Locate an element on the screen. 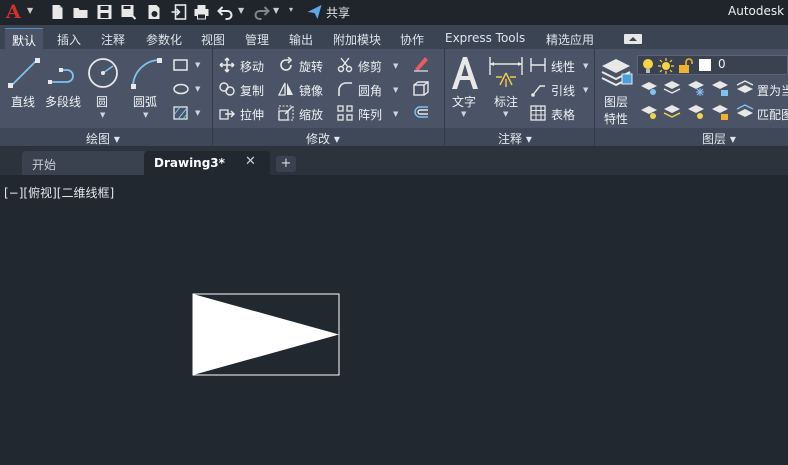  arc-button: 圆弧 is located at coordinates (145, 101).